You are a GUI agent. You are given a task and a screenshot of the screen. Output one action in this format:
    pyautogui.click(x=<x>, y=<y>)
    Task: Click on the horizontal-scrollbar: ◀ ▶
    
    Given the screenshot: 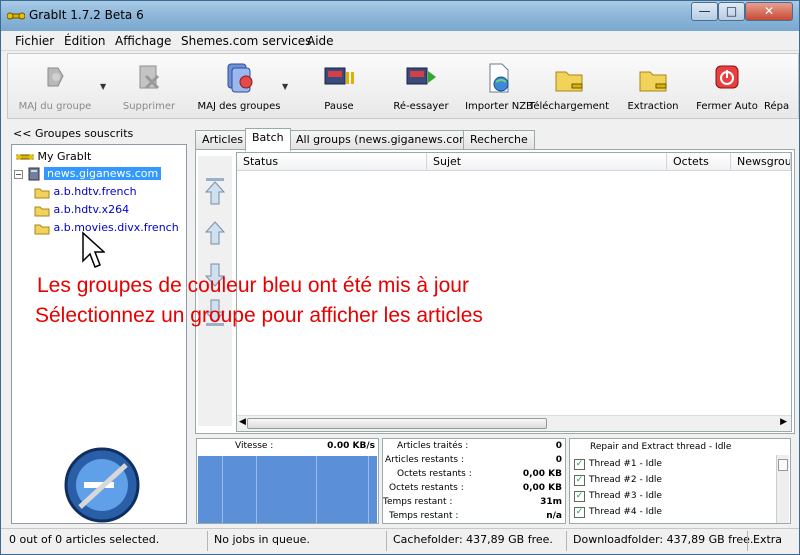 What is the action you would take?
    pyautogui.click(x=514, y=423)
    